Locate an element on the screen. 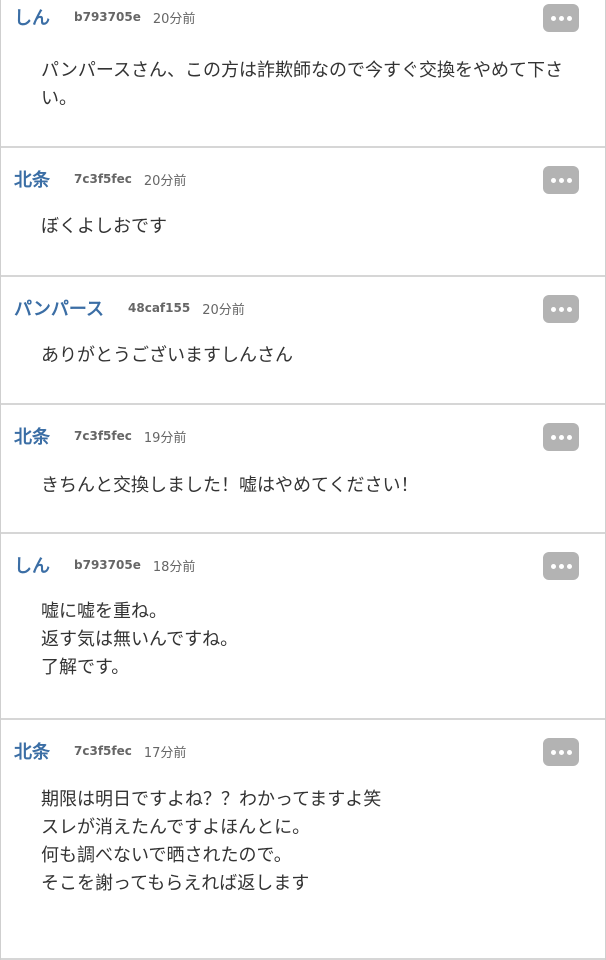 The width and height of the screenshot is (606, 960). post-header: 北条 7c3f5fec 20分前 is located at coordinates (100, 179).